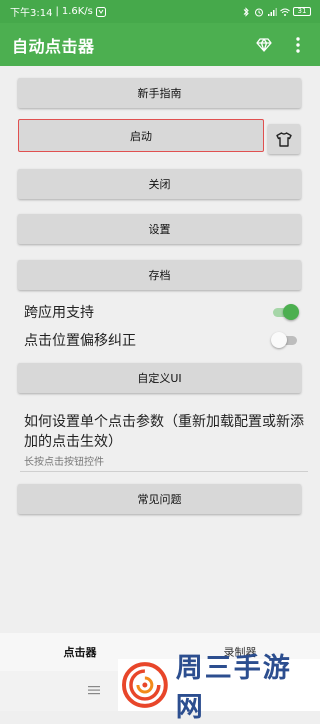 This screenshot has height=724, width=320. Describe the element at coordinates (64, 462) in the screenshot. I see `help-subtitle: 长按点击按钮控件` at that location.